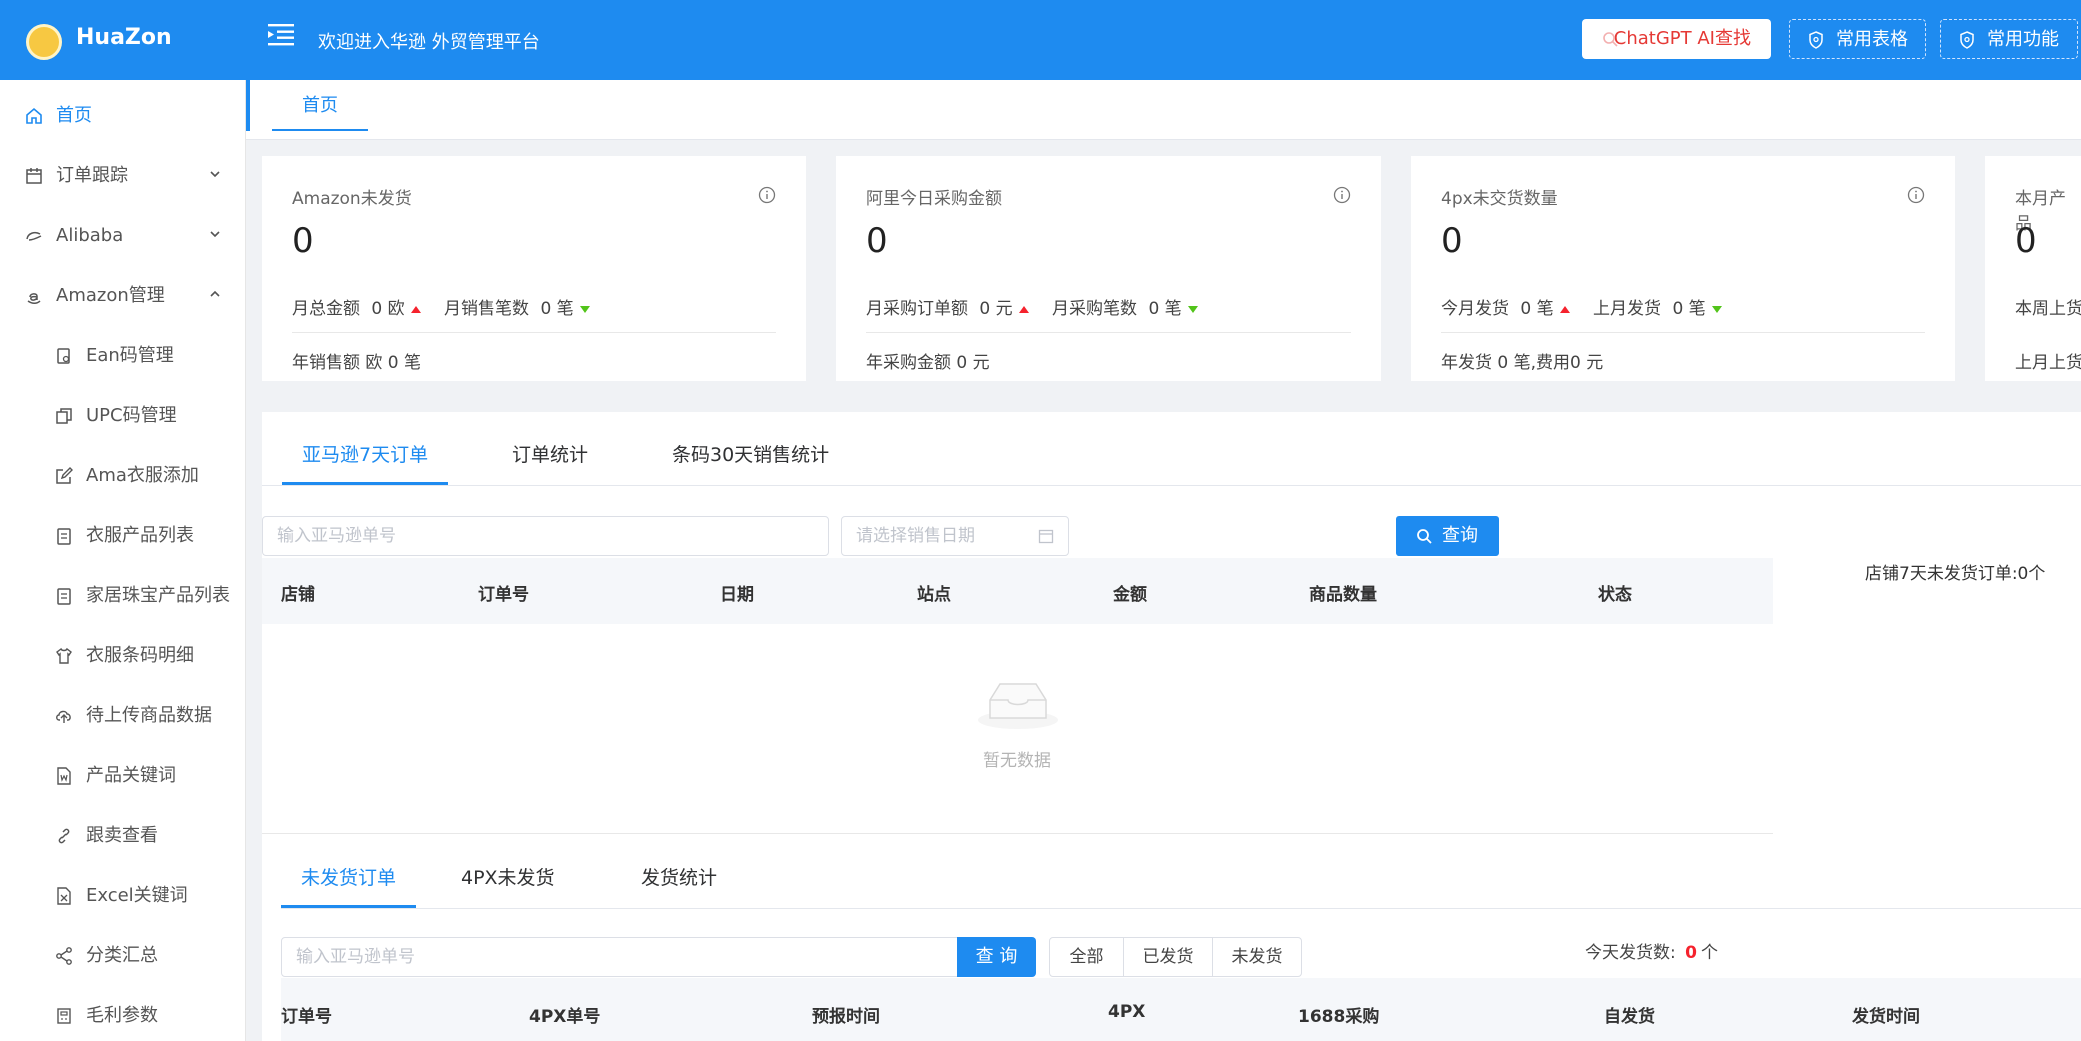 The image size is (2081, 1041). What do you see at coordinates (1257, 957) in the screenshot?
I see `filter-unshipped-button: 未发货` at bounding box center [1257, 957].